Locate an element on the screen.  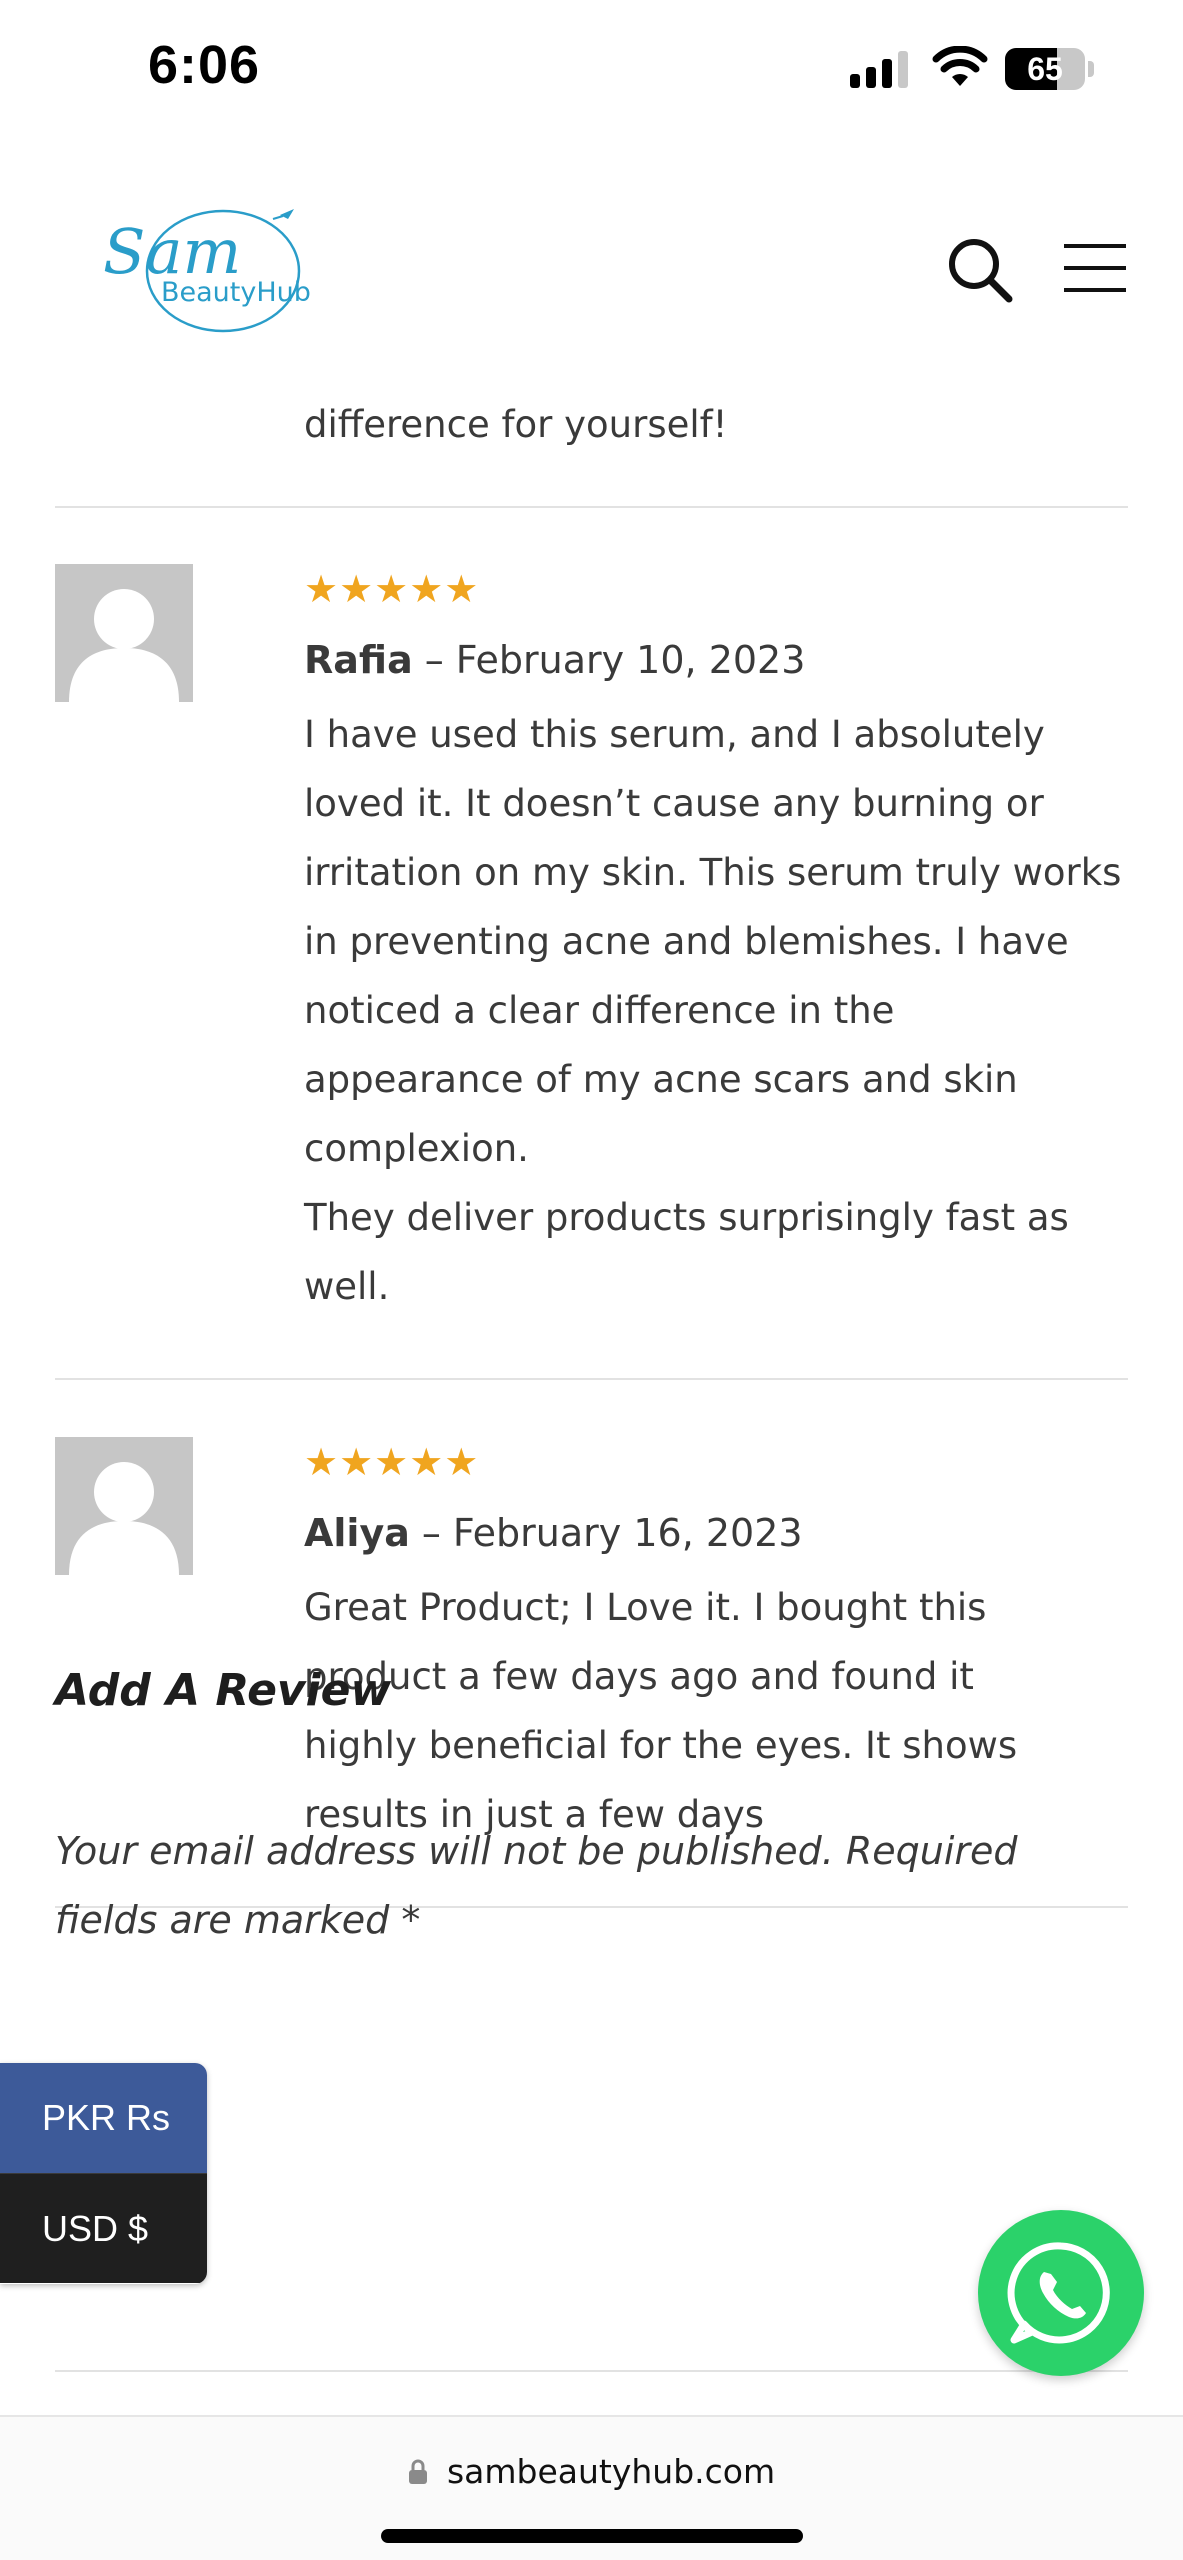
review-author: Rafia is located at coordinates (358, 660).